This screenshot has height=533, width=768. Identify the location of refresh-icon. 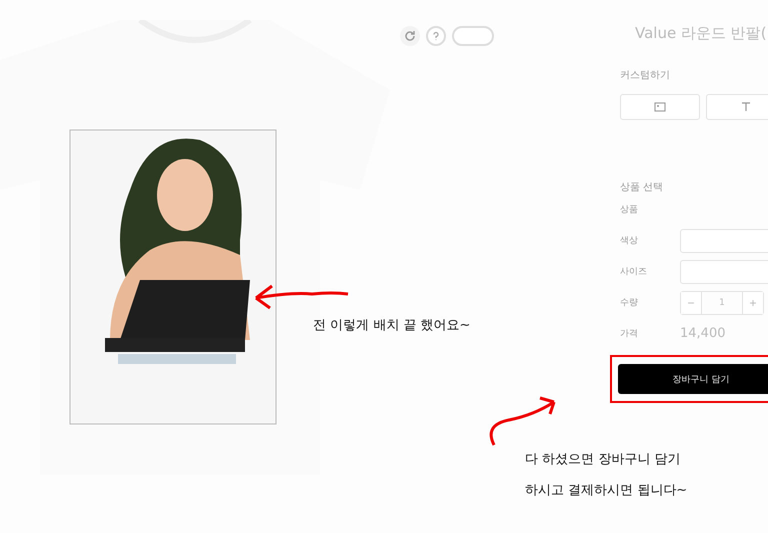
(410, 36).